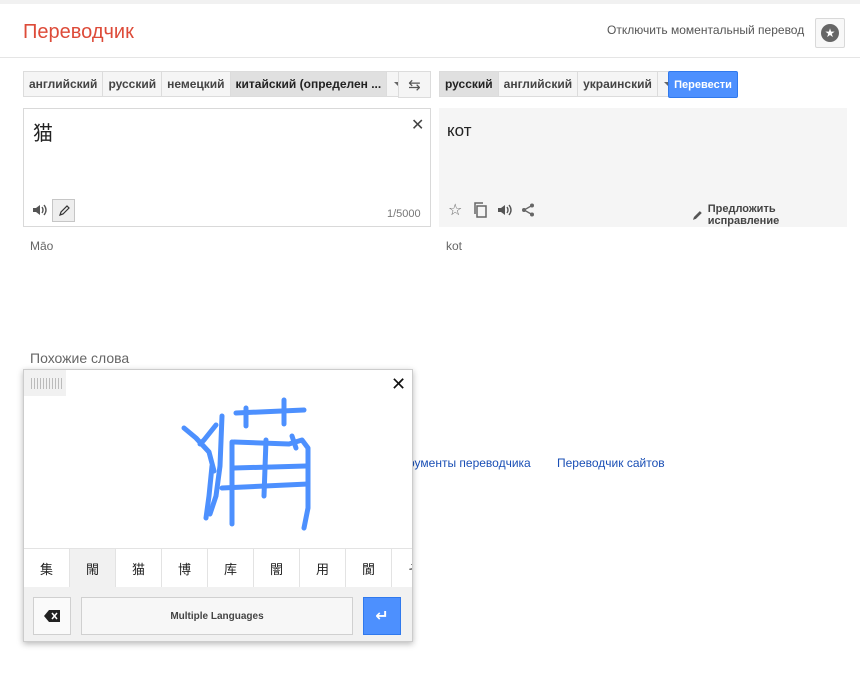  I want to click on star-outline-icon: ☆, so click(455, 210).